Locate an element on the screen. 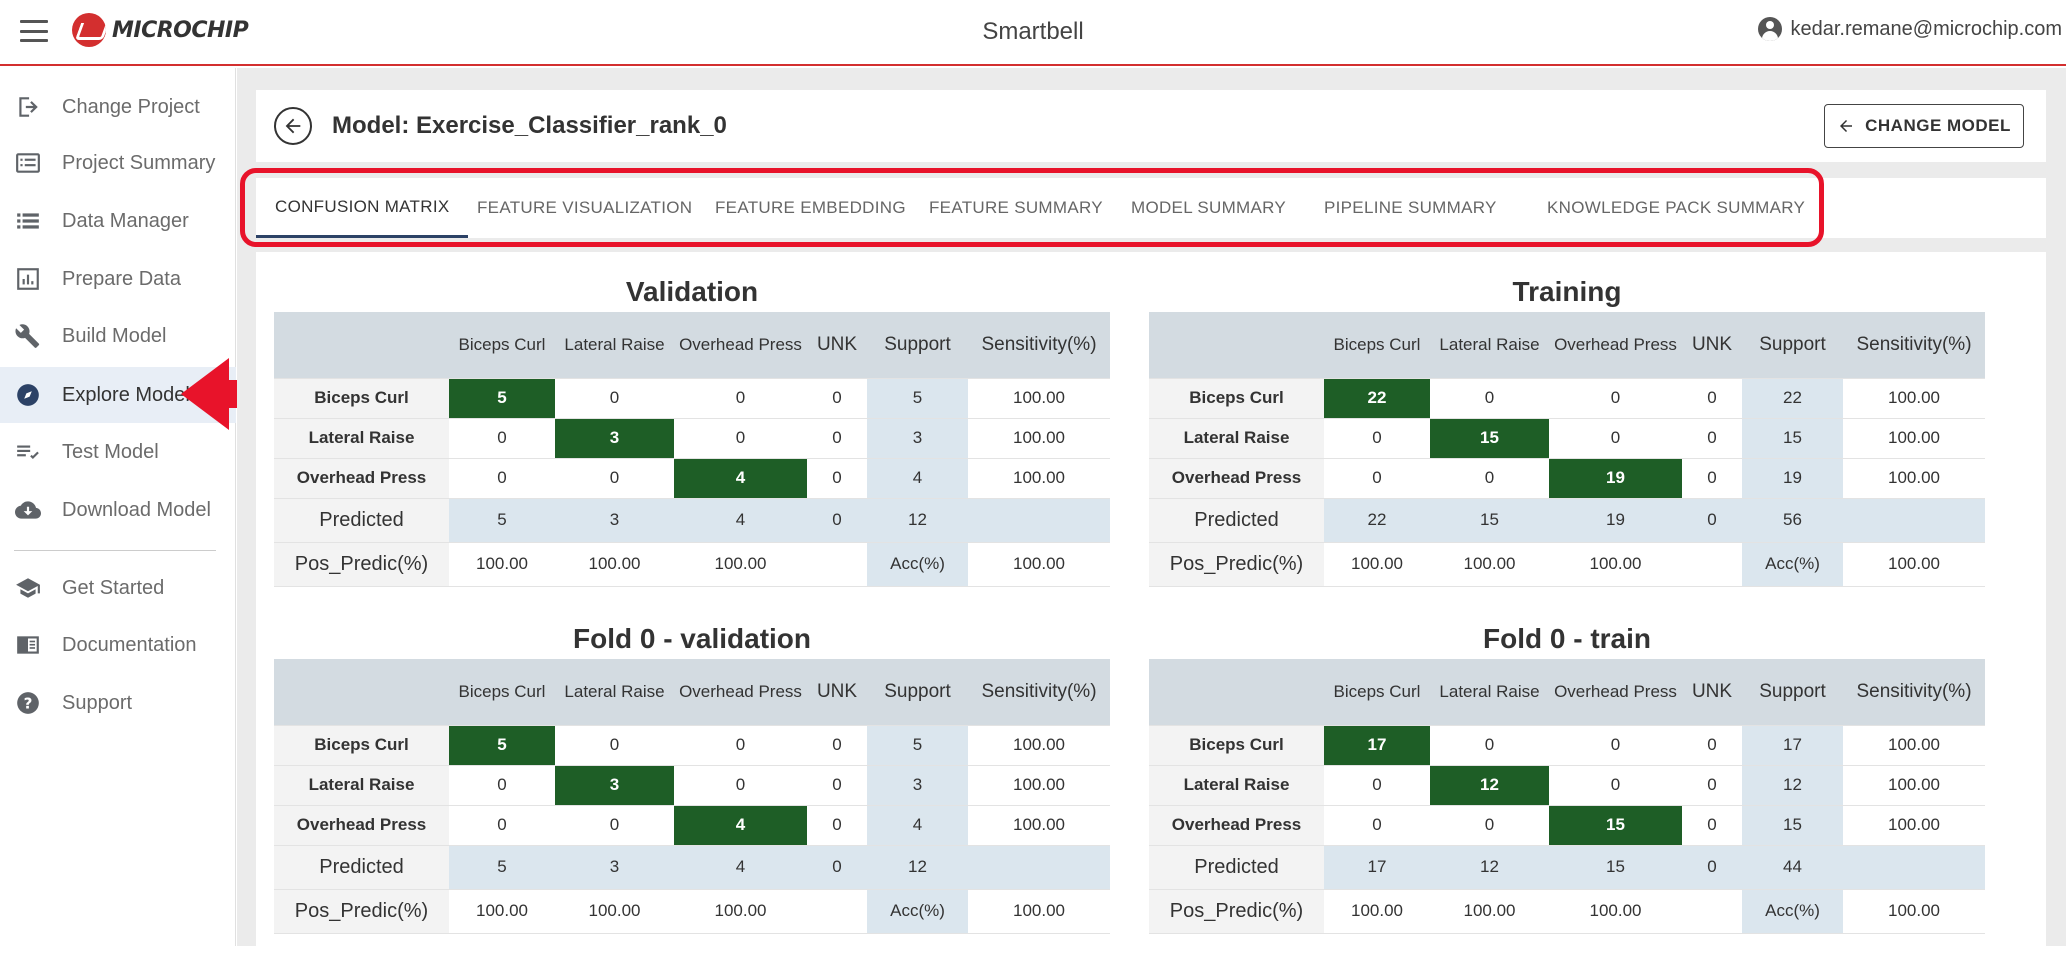  column-header is located at coordinates (361, 692).